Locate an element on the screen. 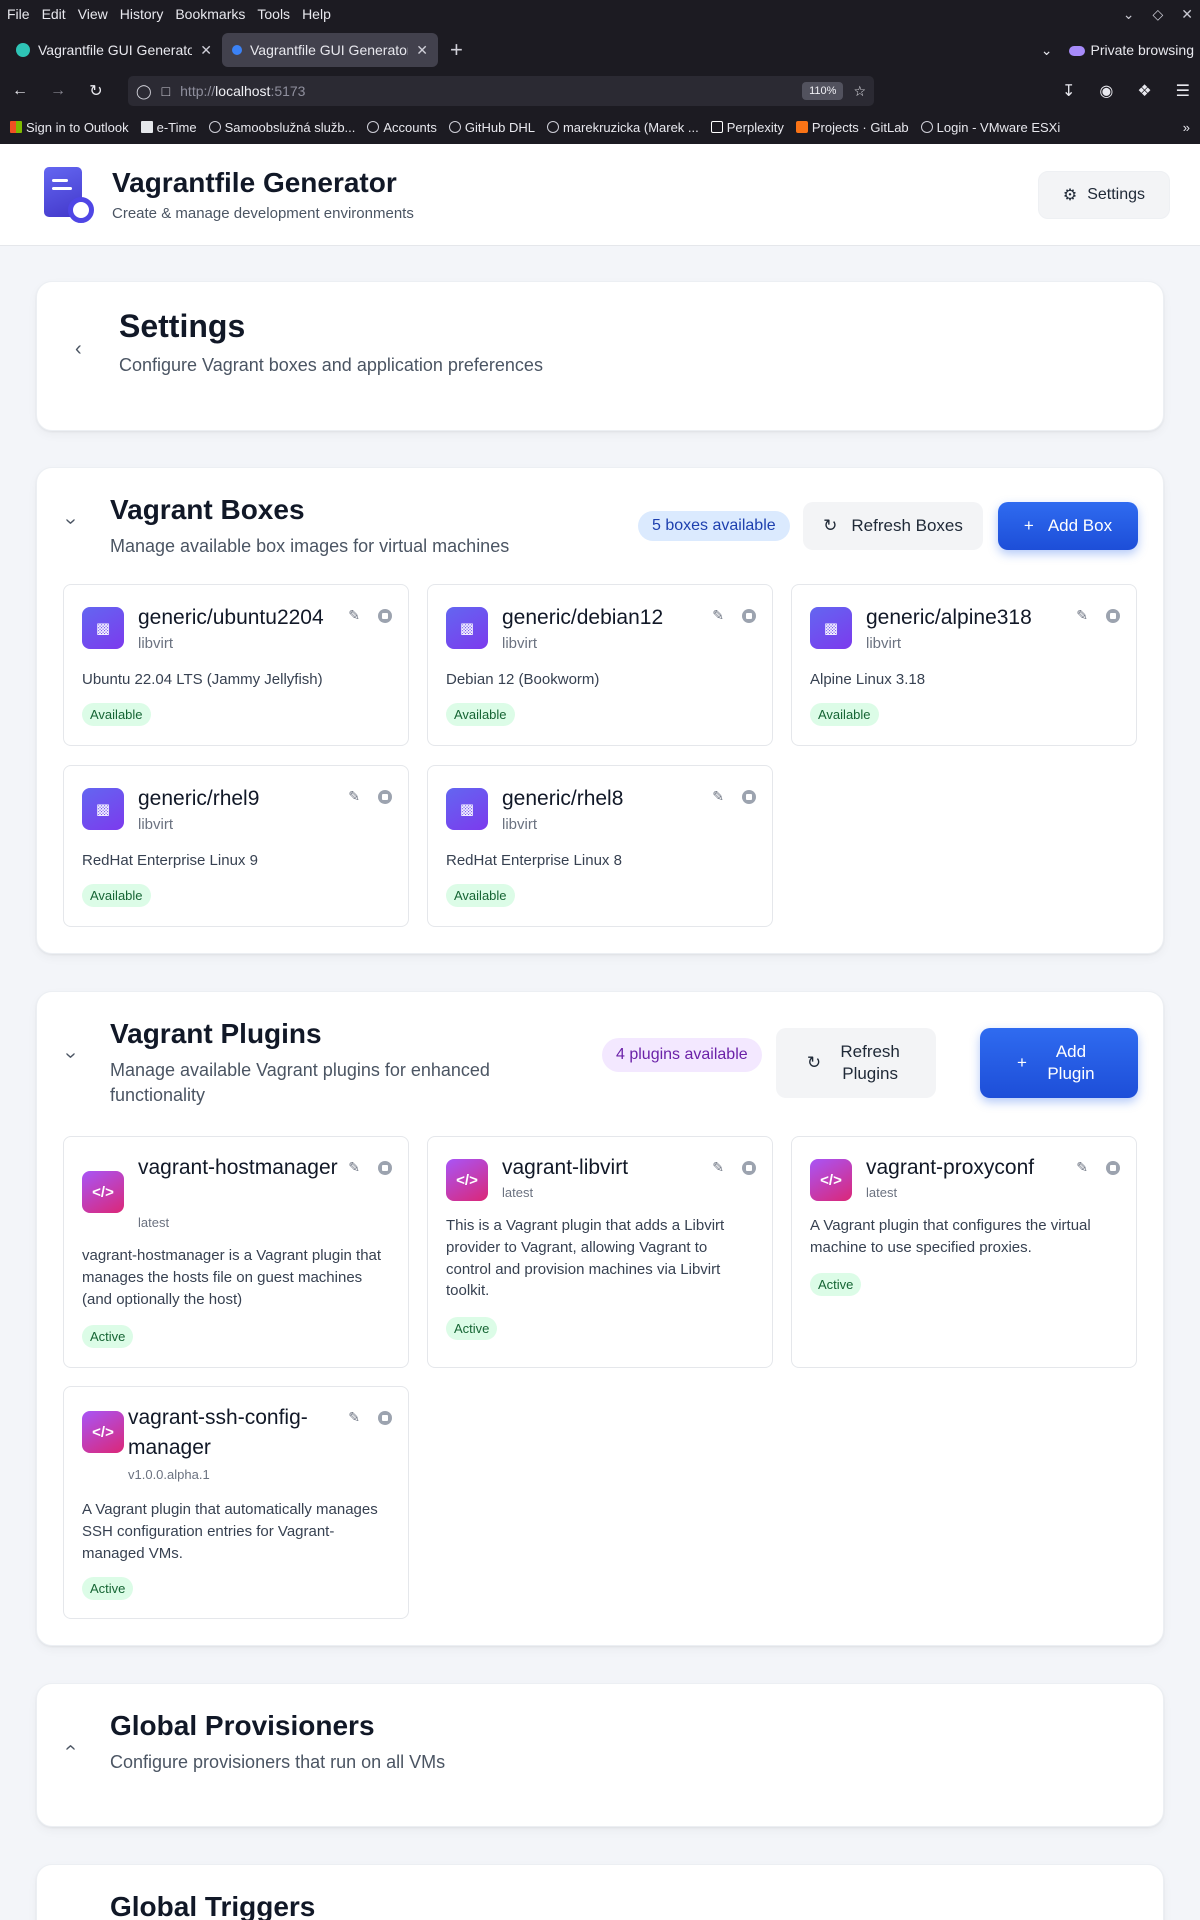  bookmark-item: Projects · GitLab is located at coordinates (852, 127).